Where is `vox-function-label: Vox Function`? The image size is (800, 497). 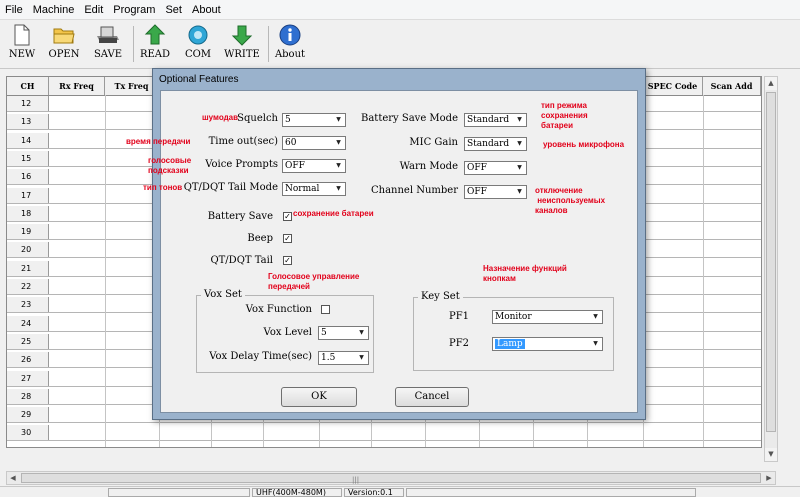 vox-function-label: Vox Function is located at coordinates (278, 309).